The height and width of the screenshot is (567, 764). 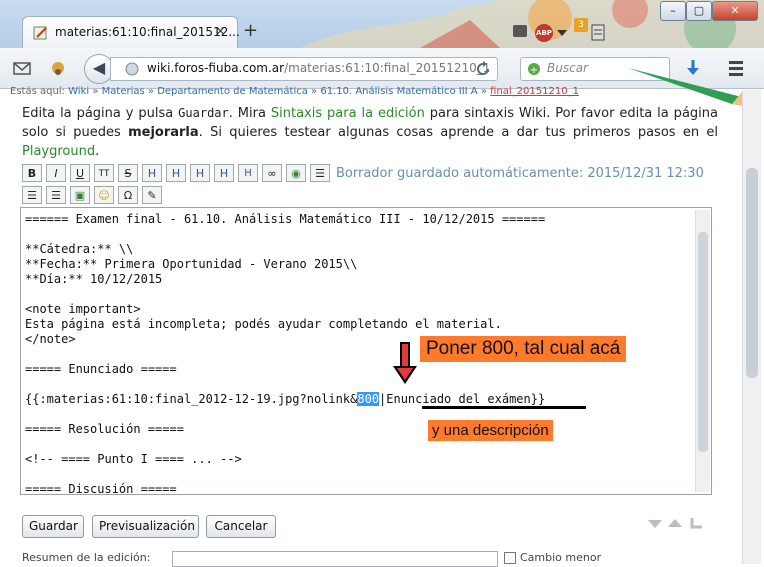 I want to click on edit-summary-row: Resumen de la edición: Cambio menor, so click(x=322, y=559).